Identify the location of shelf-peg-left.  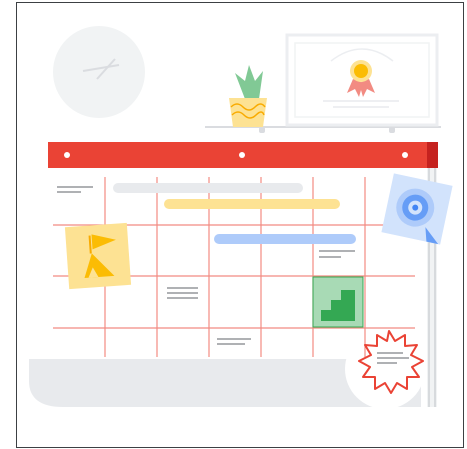
(262, 130).